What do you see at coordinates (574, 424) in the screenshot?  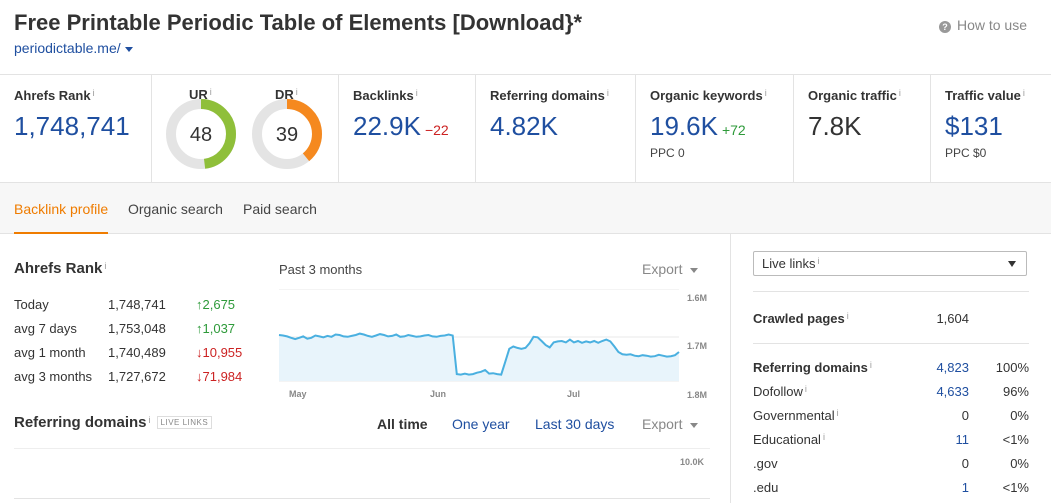 I see `filter-last-30-days: Last 30 days` at bounding box center [574, 424].